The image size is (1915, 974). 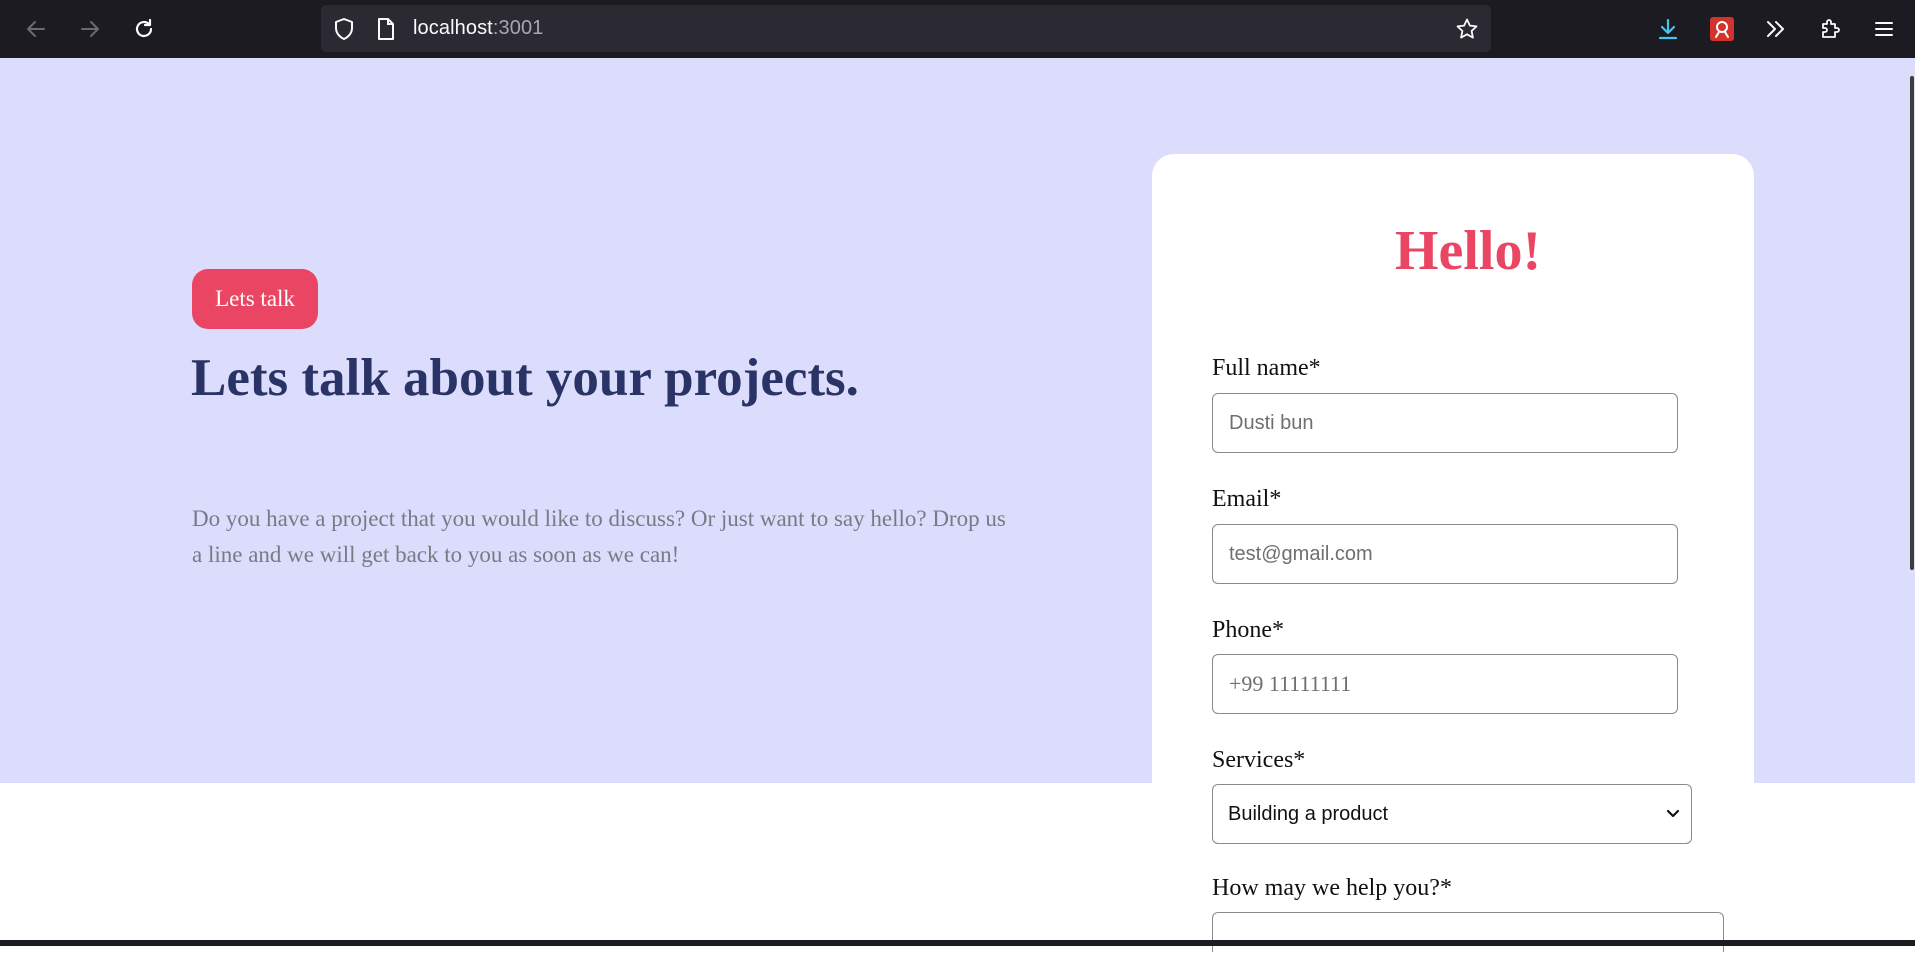 I want to click on url-text: localhost:3001, so click(x=478, y=28).